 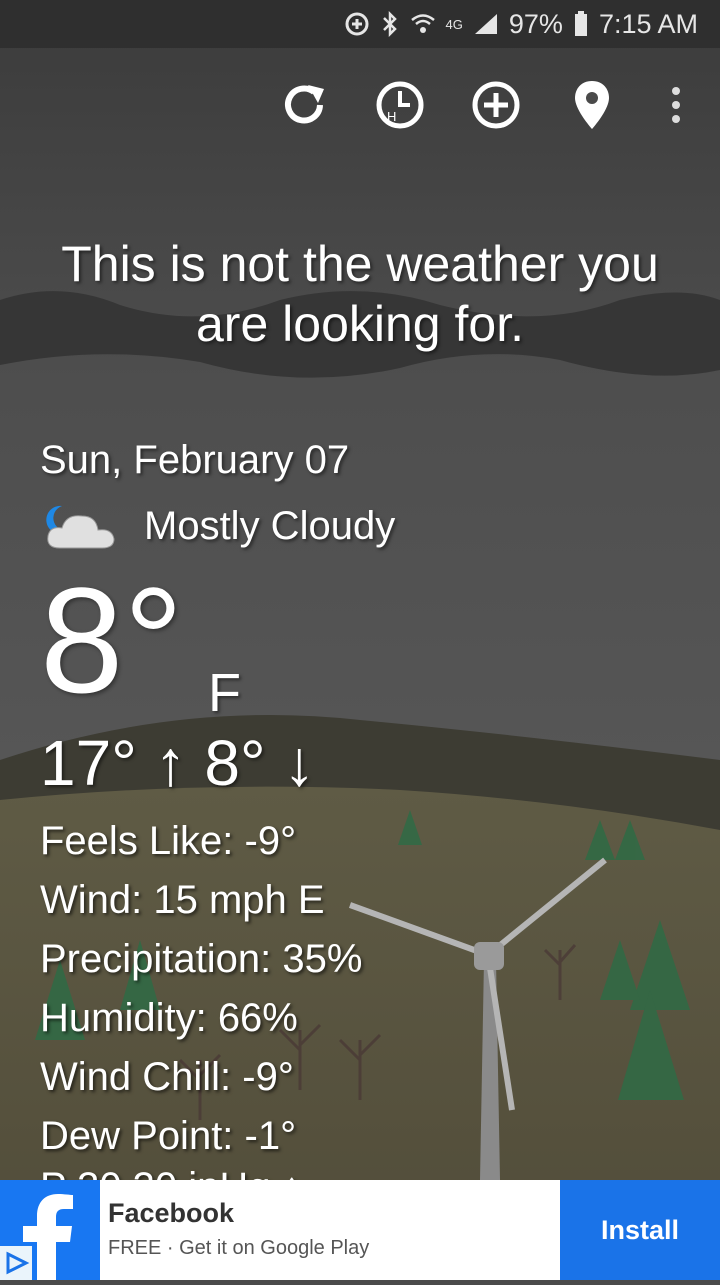 I want to click on add-location-button, so click(x=496, y=105).